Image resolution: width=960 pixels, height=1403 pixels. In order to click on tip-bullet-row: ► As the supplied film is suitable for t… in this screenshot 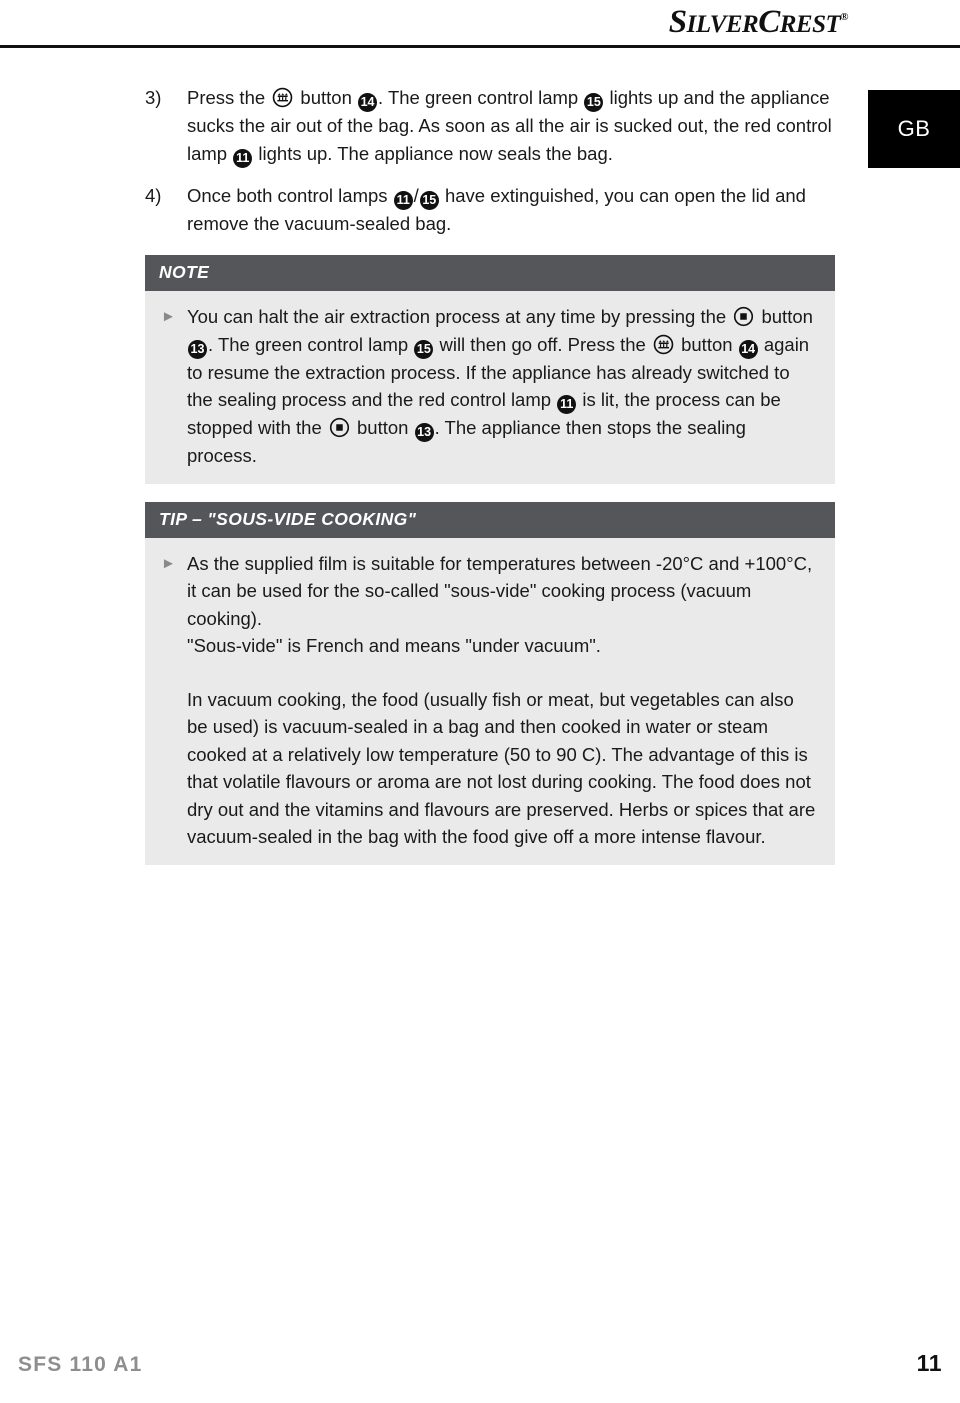, I will do `click(490, 605)`.